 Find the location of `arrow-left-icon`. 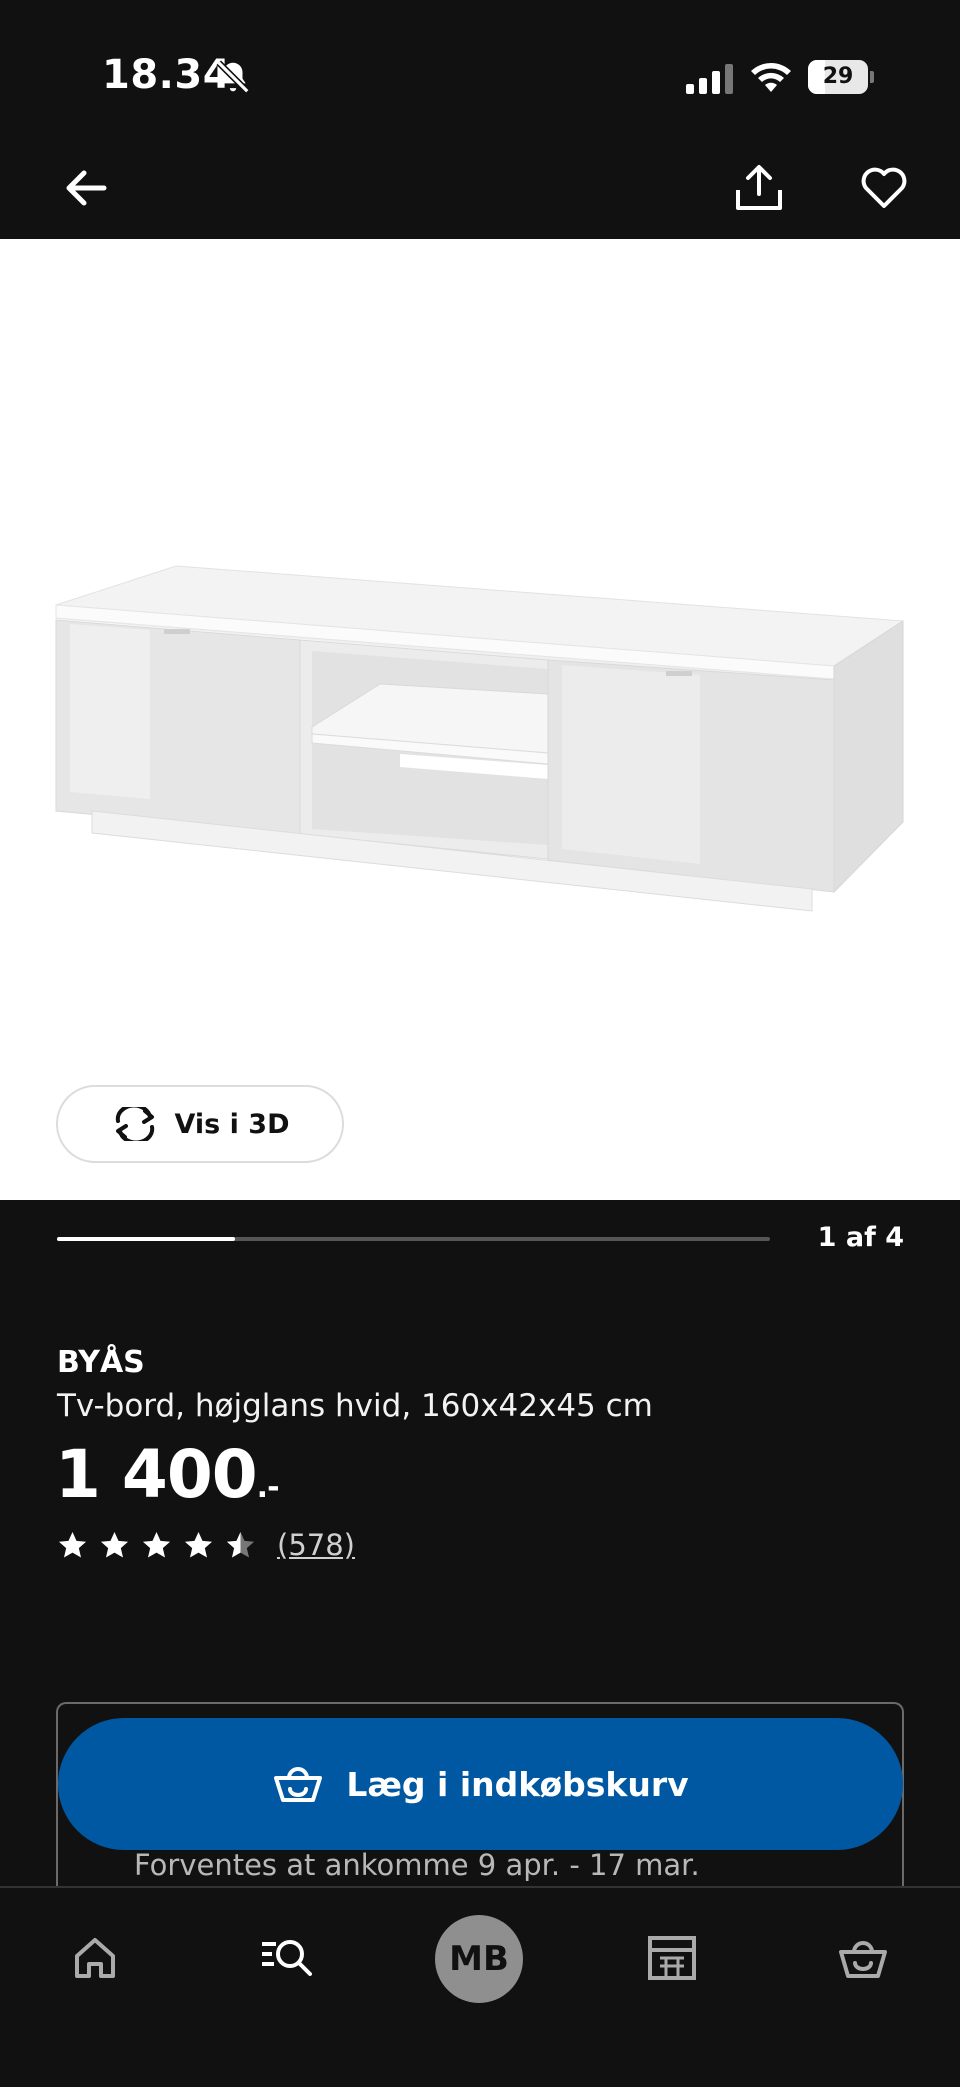

arrow-left-icon is located at coordinates (86, 188).